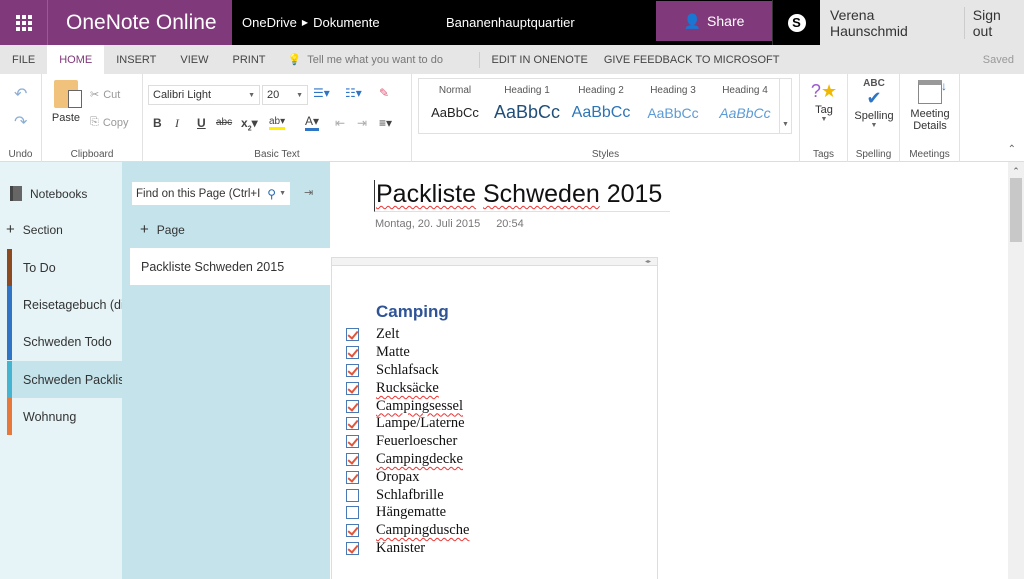 The image size is (1024, 579). What do you see at coordinates (824, 100) in the screenshot?
I see `tag-button: ?★ Tag ▼` at bounding box center [824, 100].